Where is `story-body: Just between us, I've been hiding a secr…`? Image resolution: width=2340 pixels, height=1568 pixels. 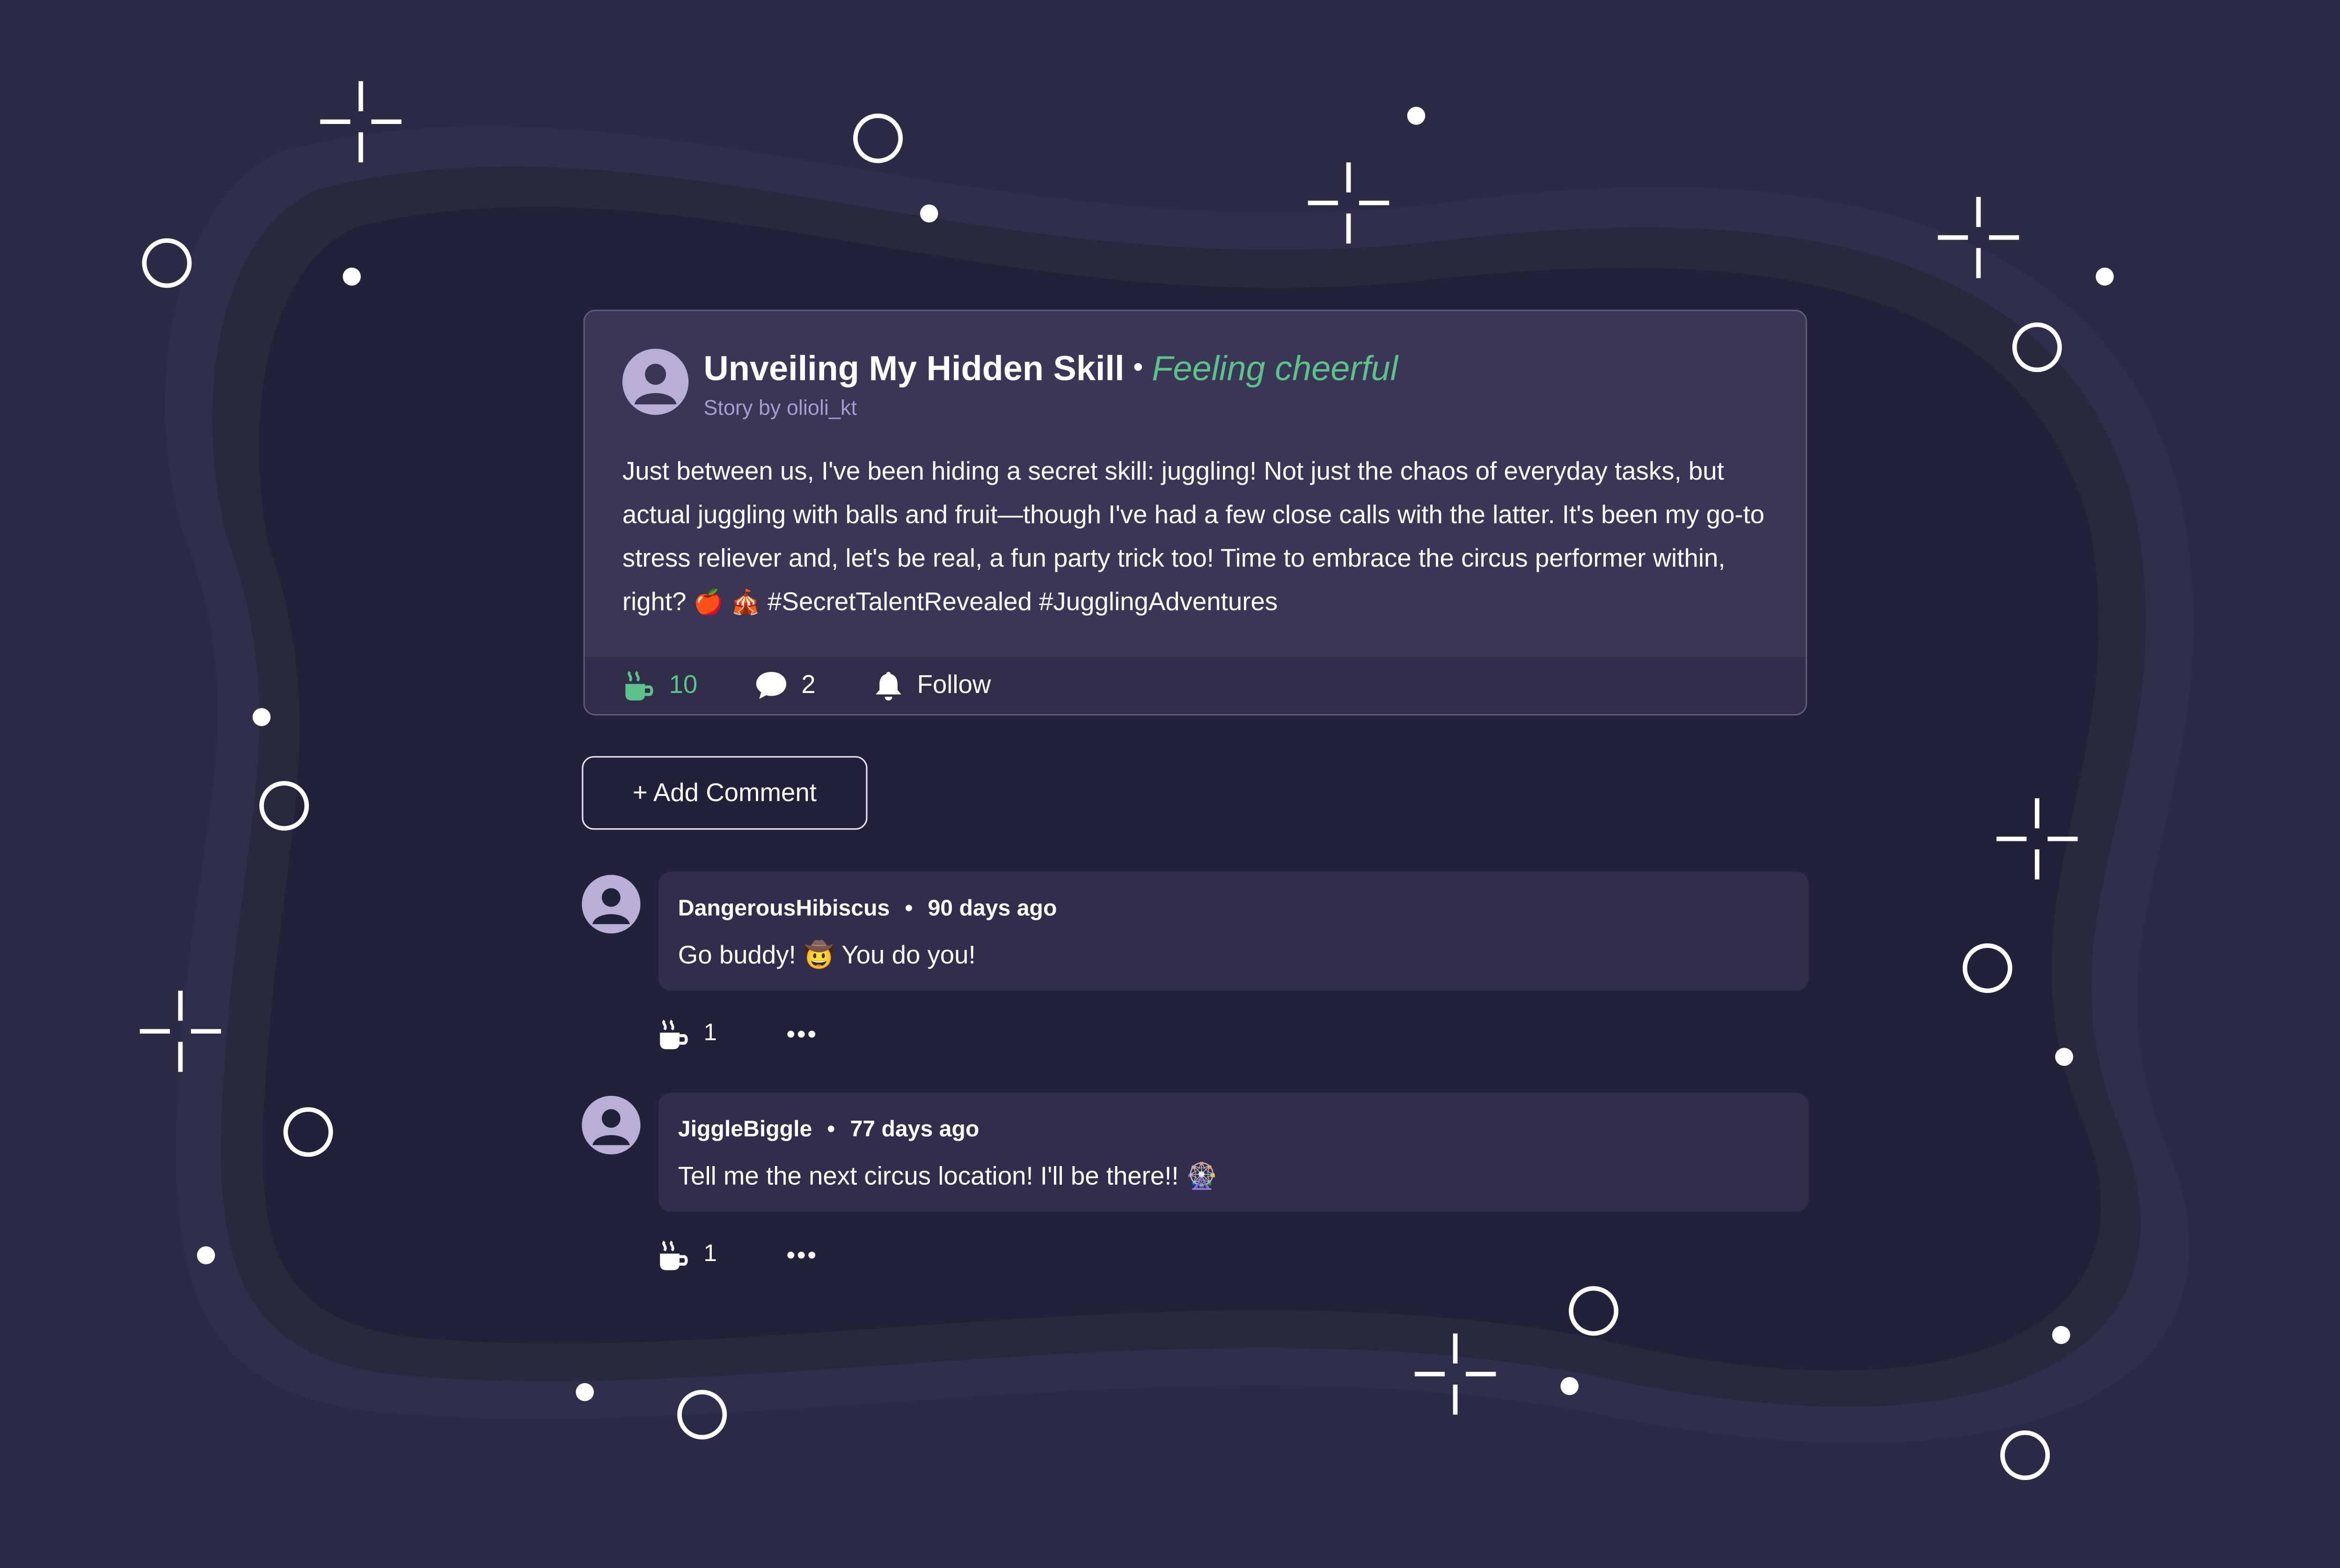 story-body: Just between us, I've been hiding a secr… is located at coordinates (1201, 538).